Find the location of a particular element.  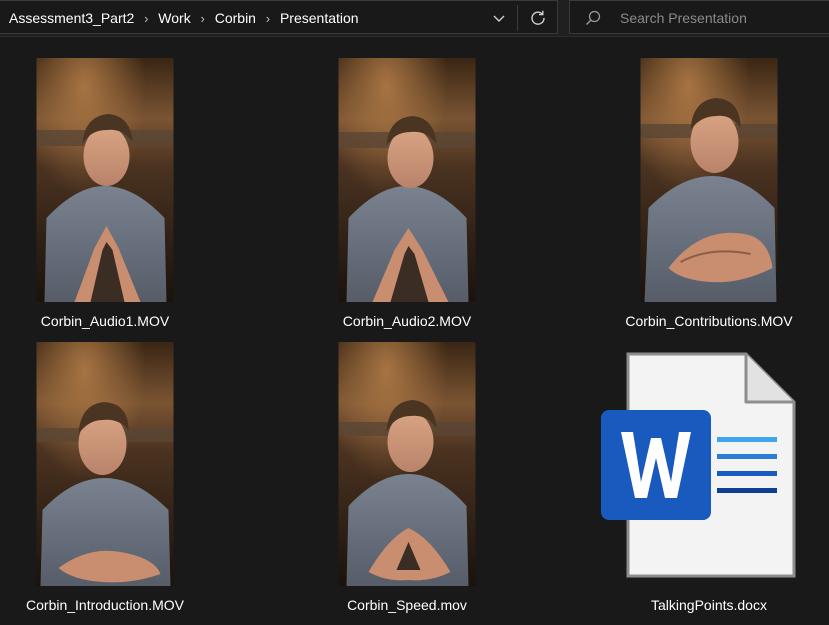

file-name: TalkingPoints.docx is located at coordinates (709, 605).